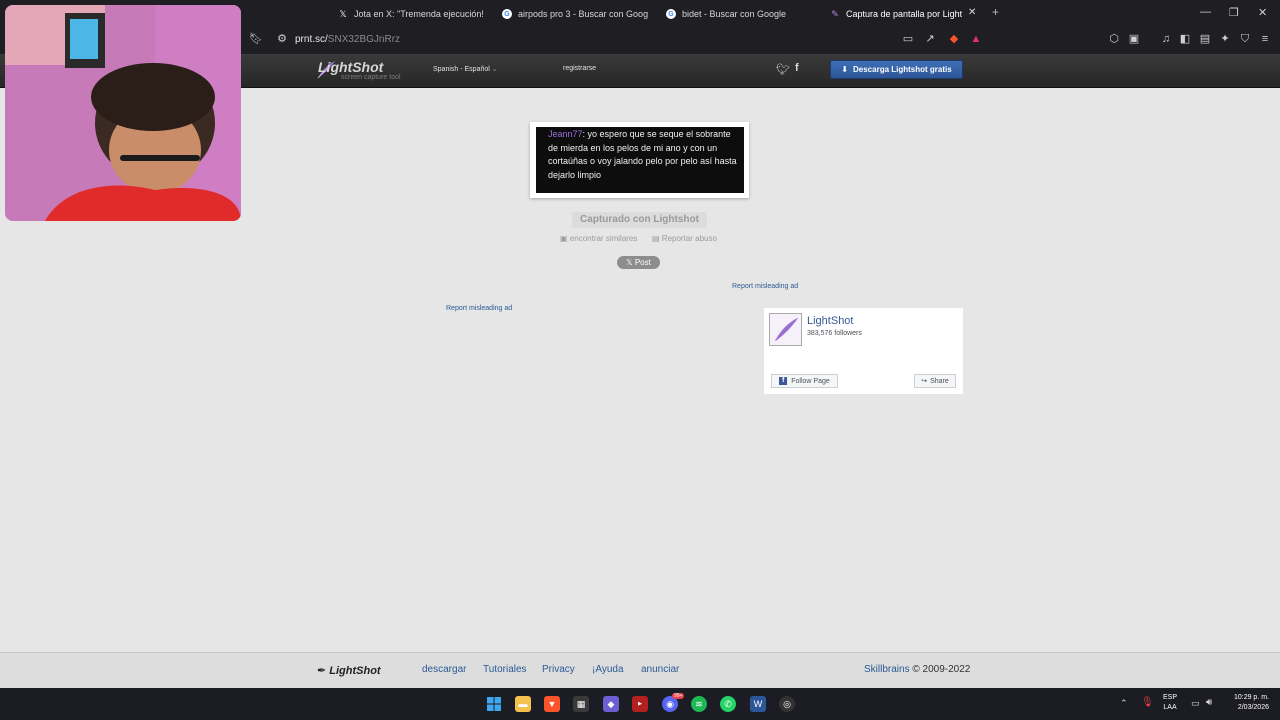 Image resolution: width=1280 pixels, height=720 pixels. Describe the element at coordinates (844, 69) in the screenshot. I see `download-icon: ⬇` at that location.